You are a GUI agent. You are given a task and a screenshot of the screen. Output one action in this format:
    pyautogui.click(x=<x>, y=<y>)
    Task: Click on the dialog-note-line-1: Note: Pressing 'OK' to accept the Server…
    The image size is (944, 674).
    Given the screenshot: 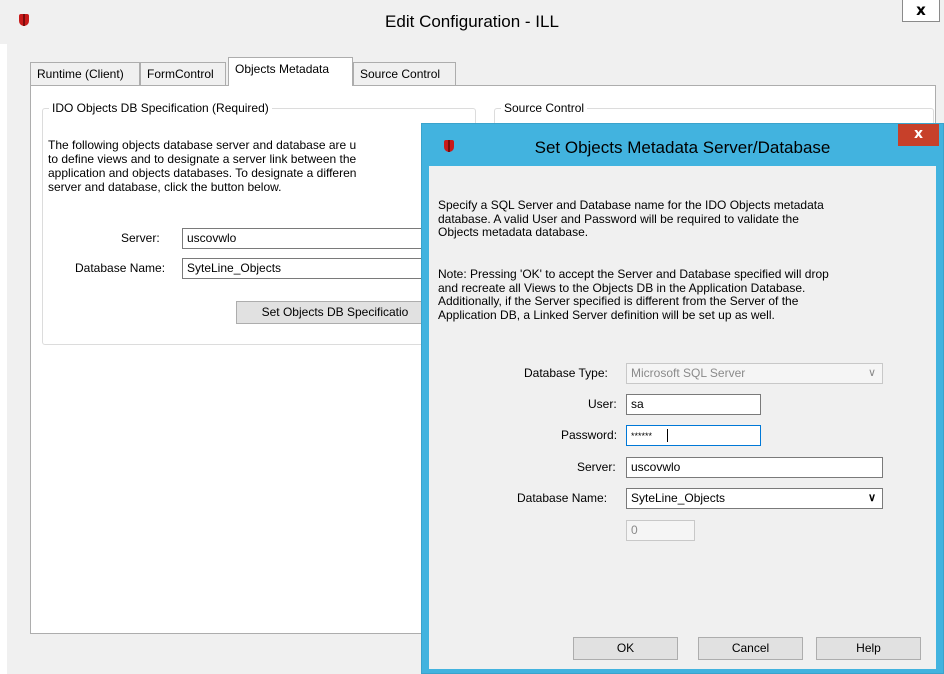 What is the action you would take?
    pyautogui.click(x=633, y=274)
    